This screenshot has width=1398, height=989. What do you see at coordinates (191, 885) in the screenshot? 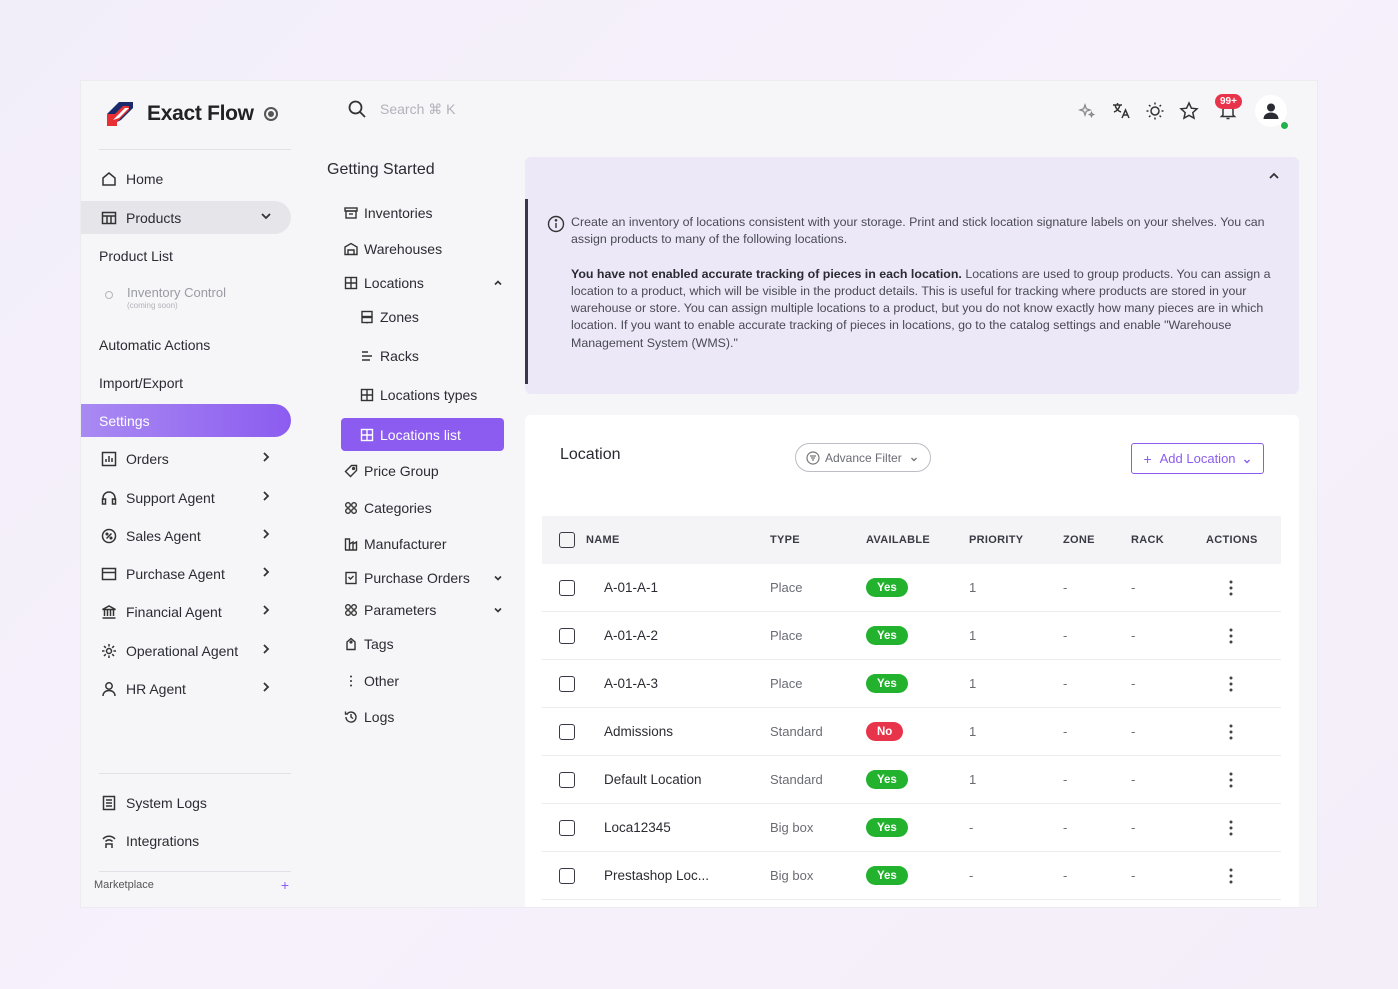
I see `sidebar-marketplace: Marketplace +` at bounding box center [191, 885].